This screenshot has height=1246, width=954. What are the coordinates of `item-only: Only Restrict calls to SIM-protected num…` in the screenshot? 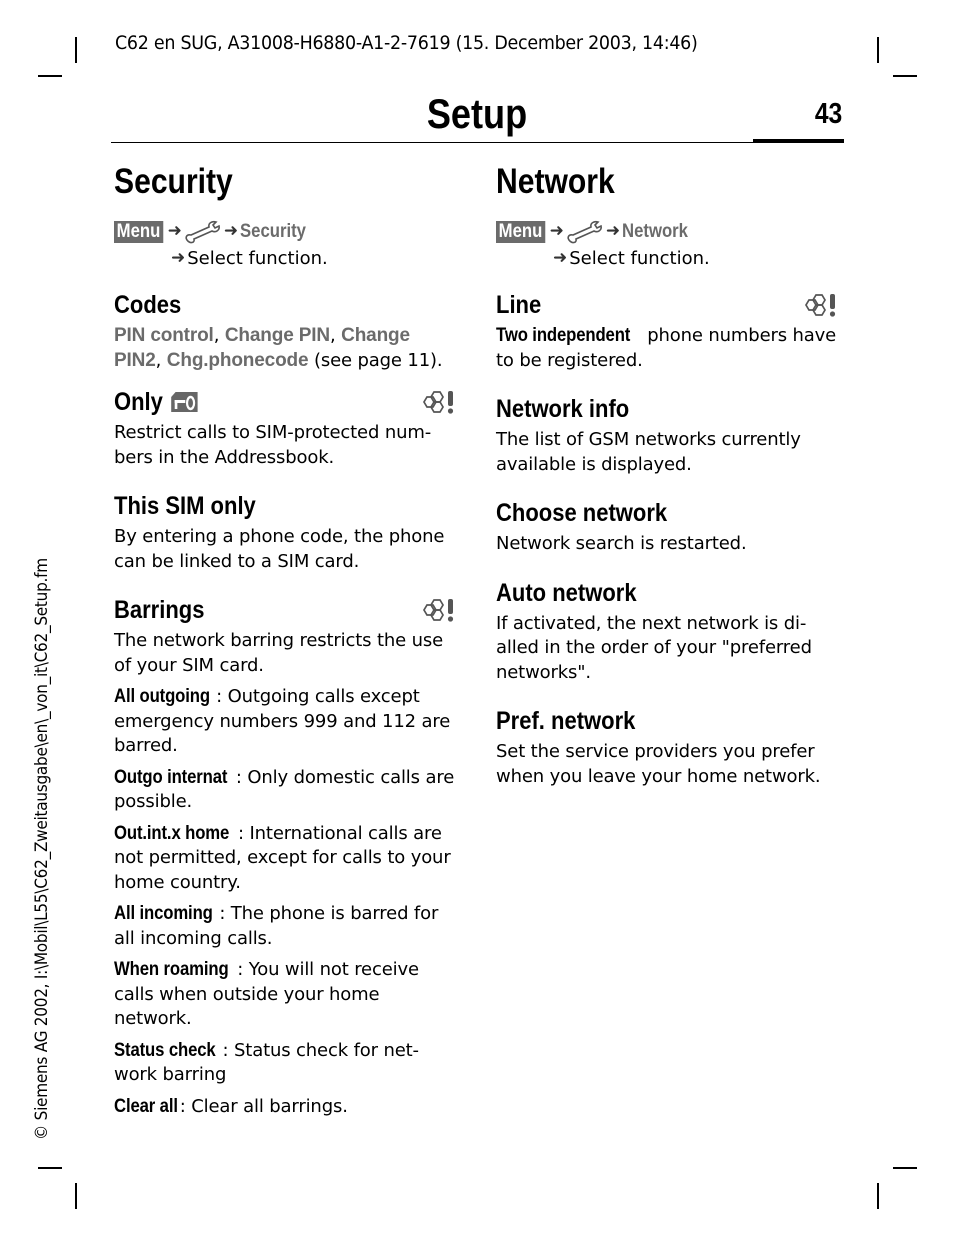 It's located at (286, 428).